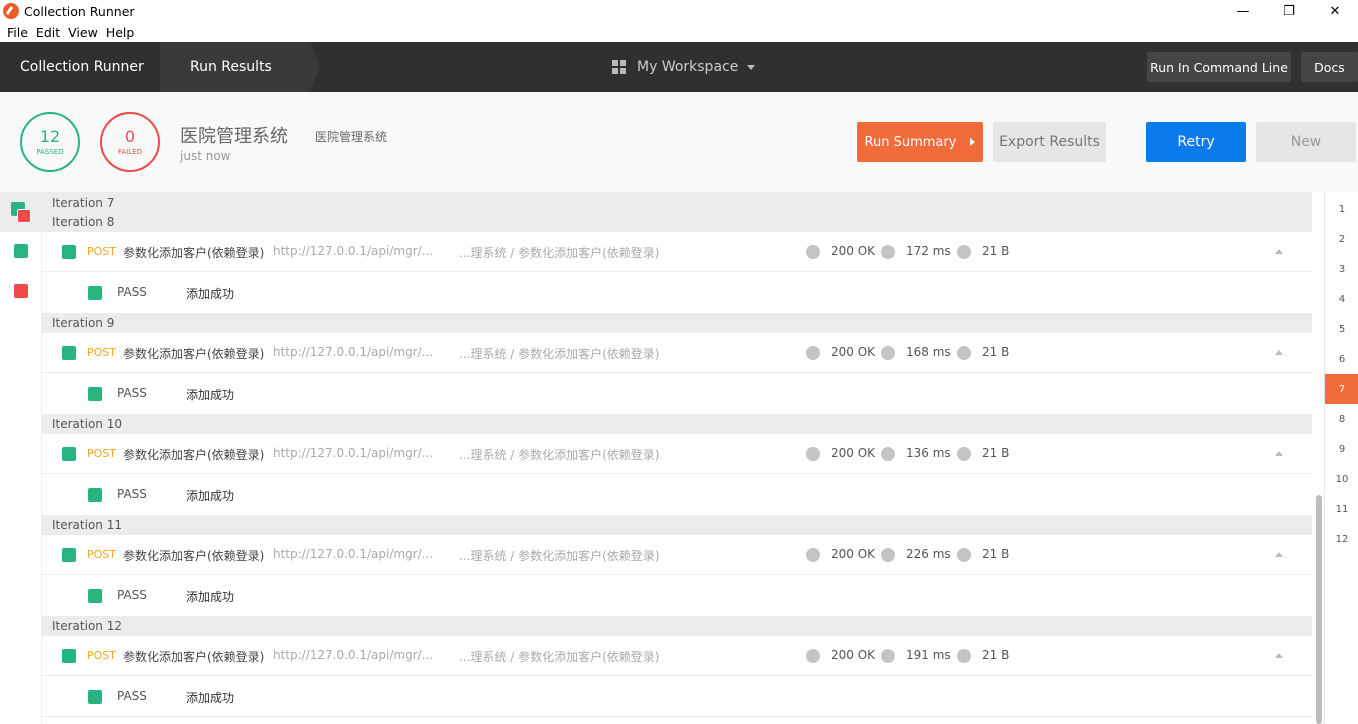  What do you see at coordinates (21, 291) in the screenshot?
I see `failed-filter-icon` at bounding box center [21, 291].